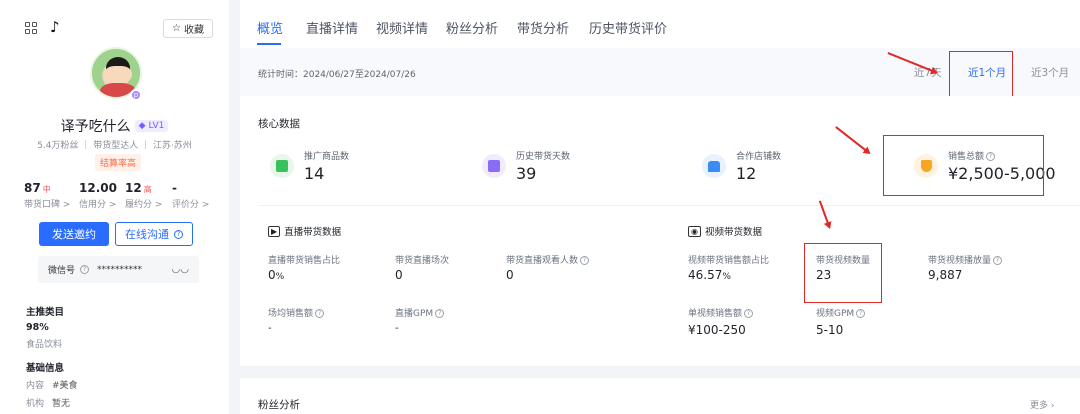 This screenshot has height=414, width=1080. What do you see at coordinates (143, 195) in the screenshot?
I see `stat-fulfillment: 12 高 履约分 >` at bounding box center [143, 195].